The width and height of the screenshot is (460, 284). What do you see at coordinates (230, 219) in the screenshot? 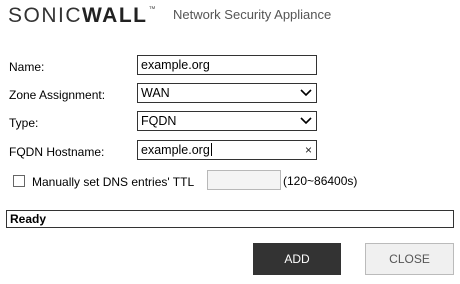
I see `status-bar: Ready` at bounding box center [230, 219].